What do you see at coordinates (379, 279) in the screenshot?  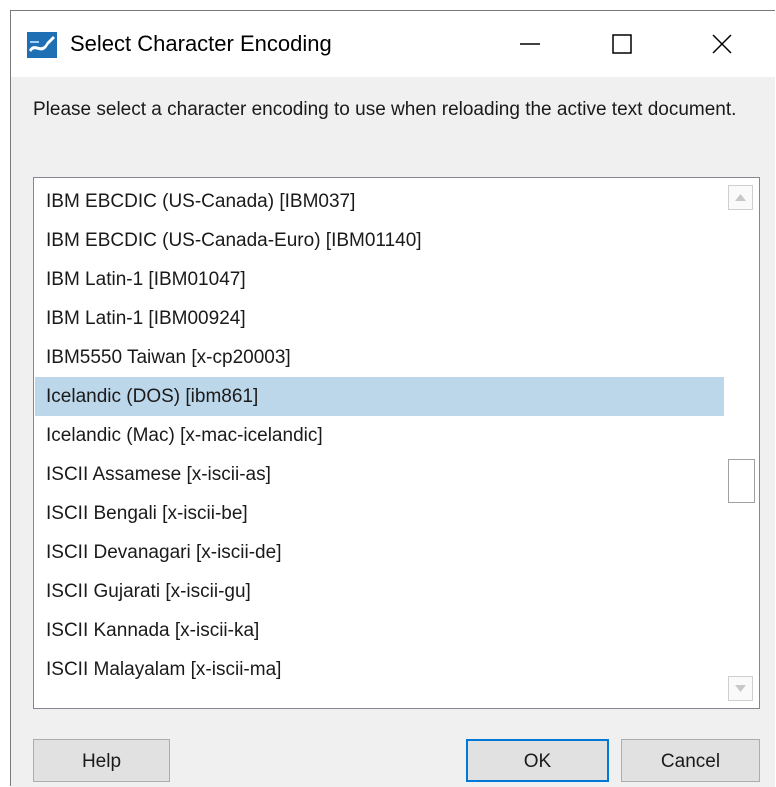 I see `list-item: IBM Latin-1 [IBM01047]` at bounding box center [379, 279].